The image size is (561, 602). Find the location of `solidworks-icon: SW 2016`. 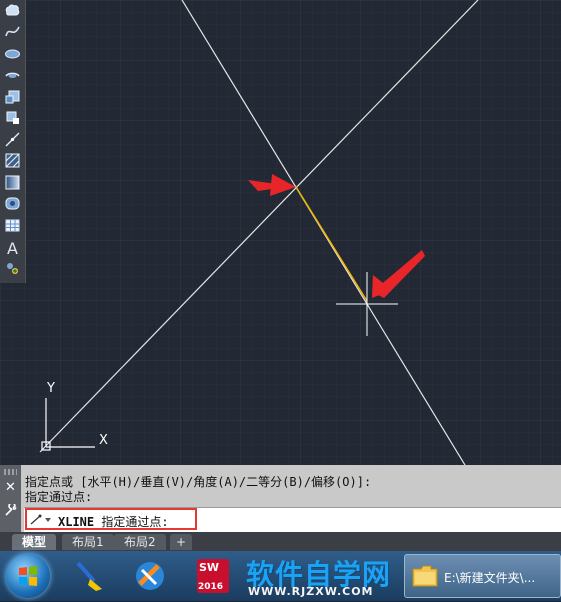

solidworks-icon: SW 2016 is located at coordinates (213, 576).